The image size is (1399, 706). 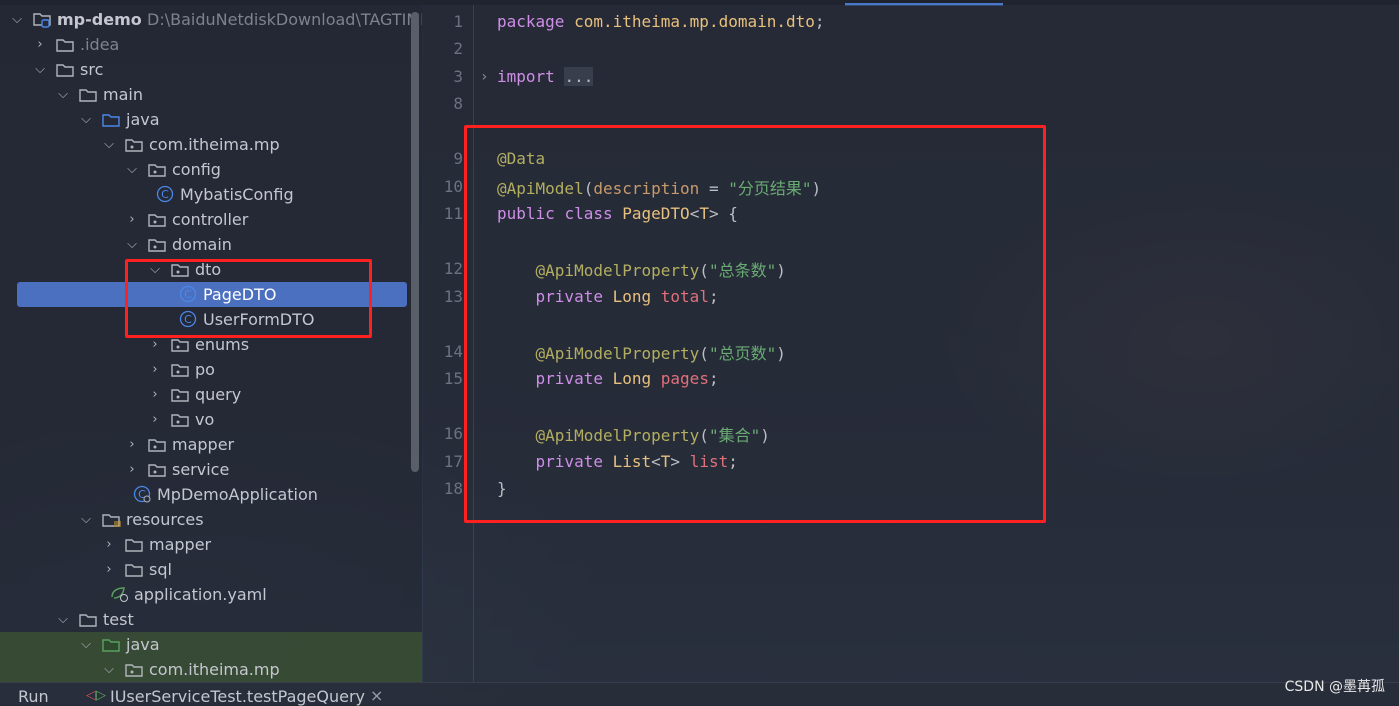 I want to click on line-number: 2, so click(x=458, y=48).